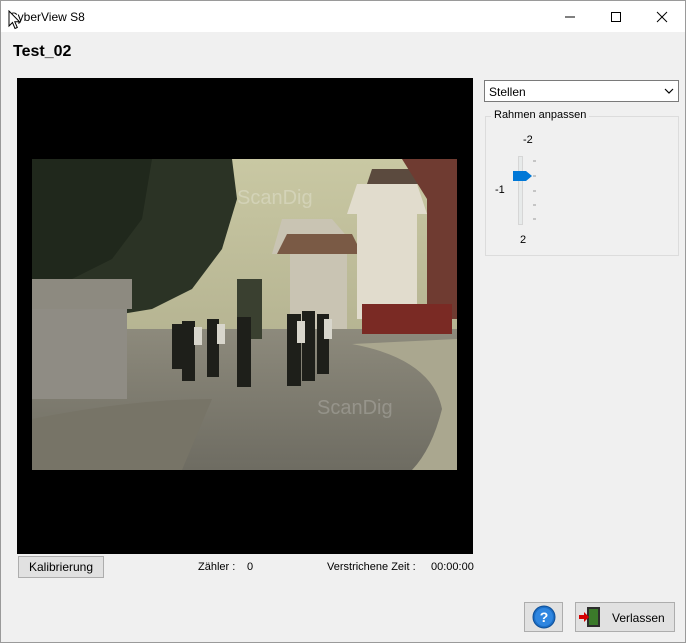  Describe the element at coordinates (250, 567) in the screenshot. I see `counter-value: 0` at that location.